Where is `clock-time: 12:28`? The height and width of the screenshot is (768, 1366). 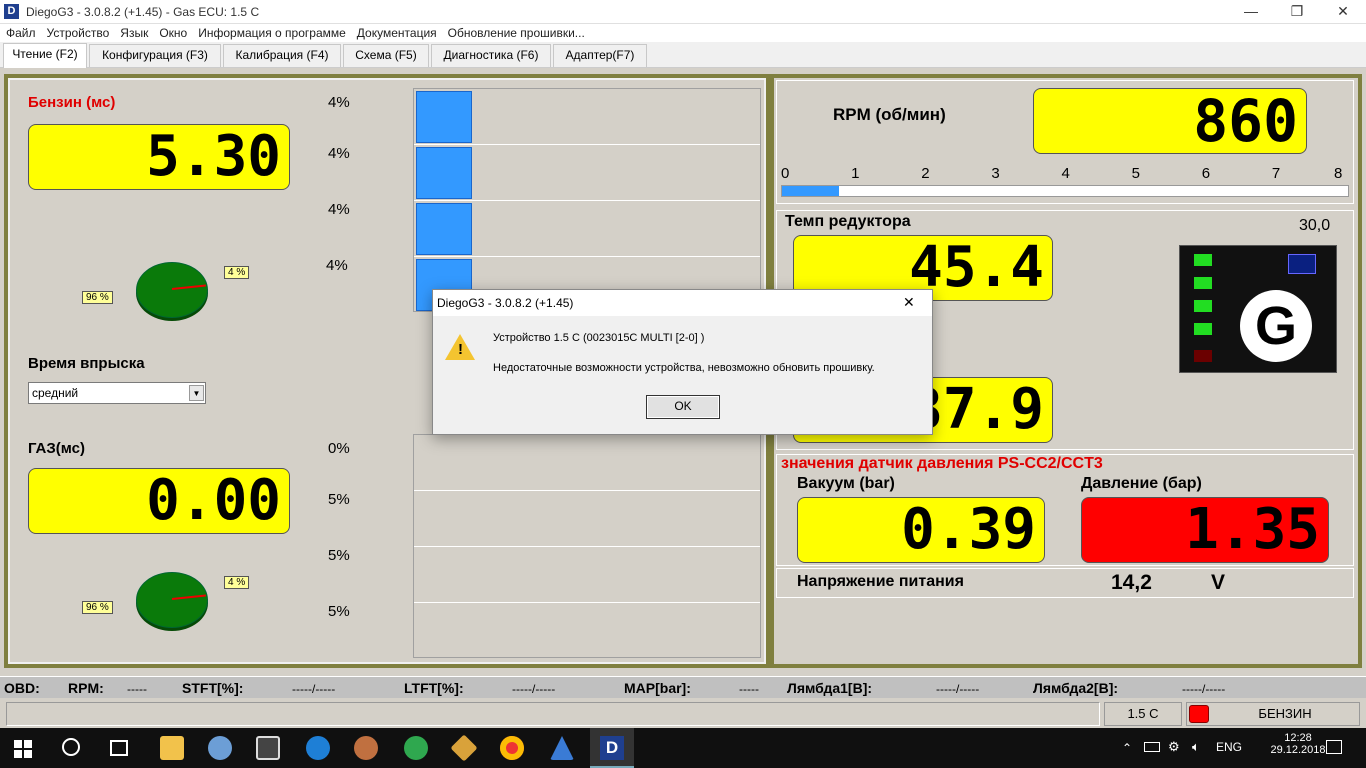 clock-time: 12:28 is located at coordinates (1298, 738).